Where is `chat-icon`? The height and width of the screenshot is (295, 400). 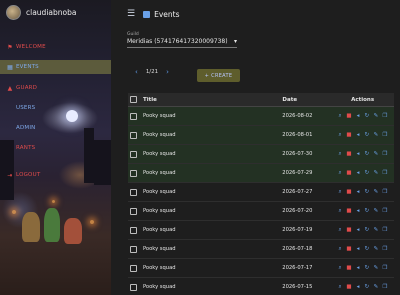
chat-icon is located at coordinates (10, 148).